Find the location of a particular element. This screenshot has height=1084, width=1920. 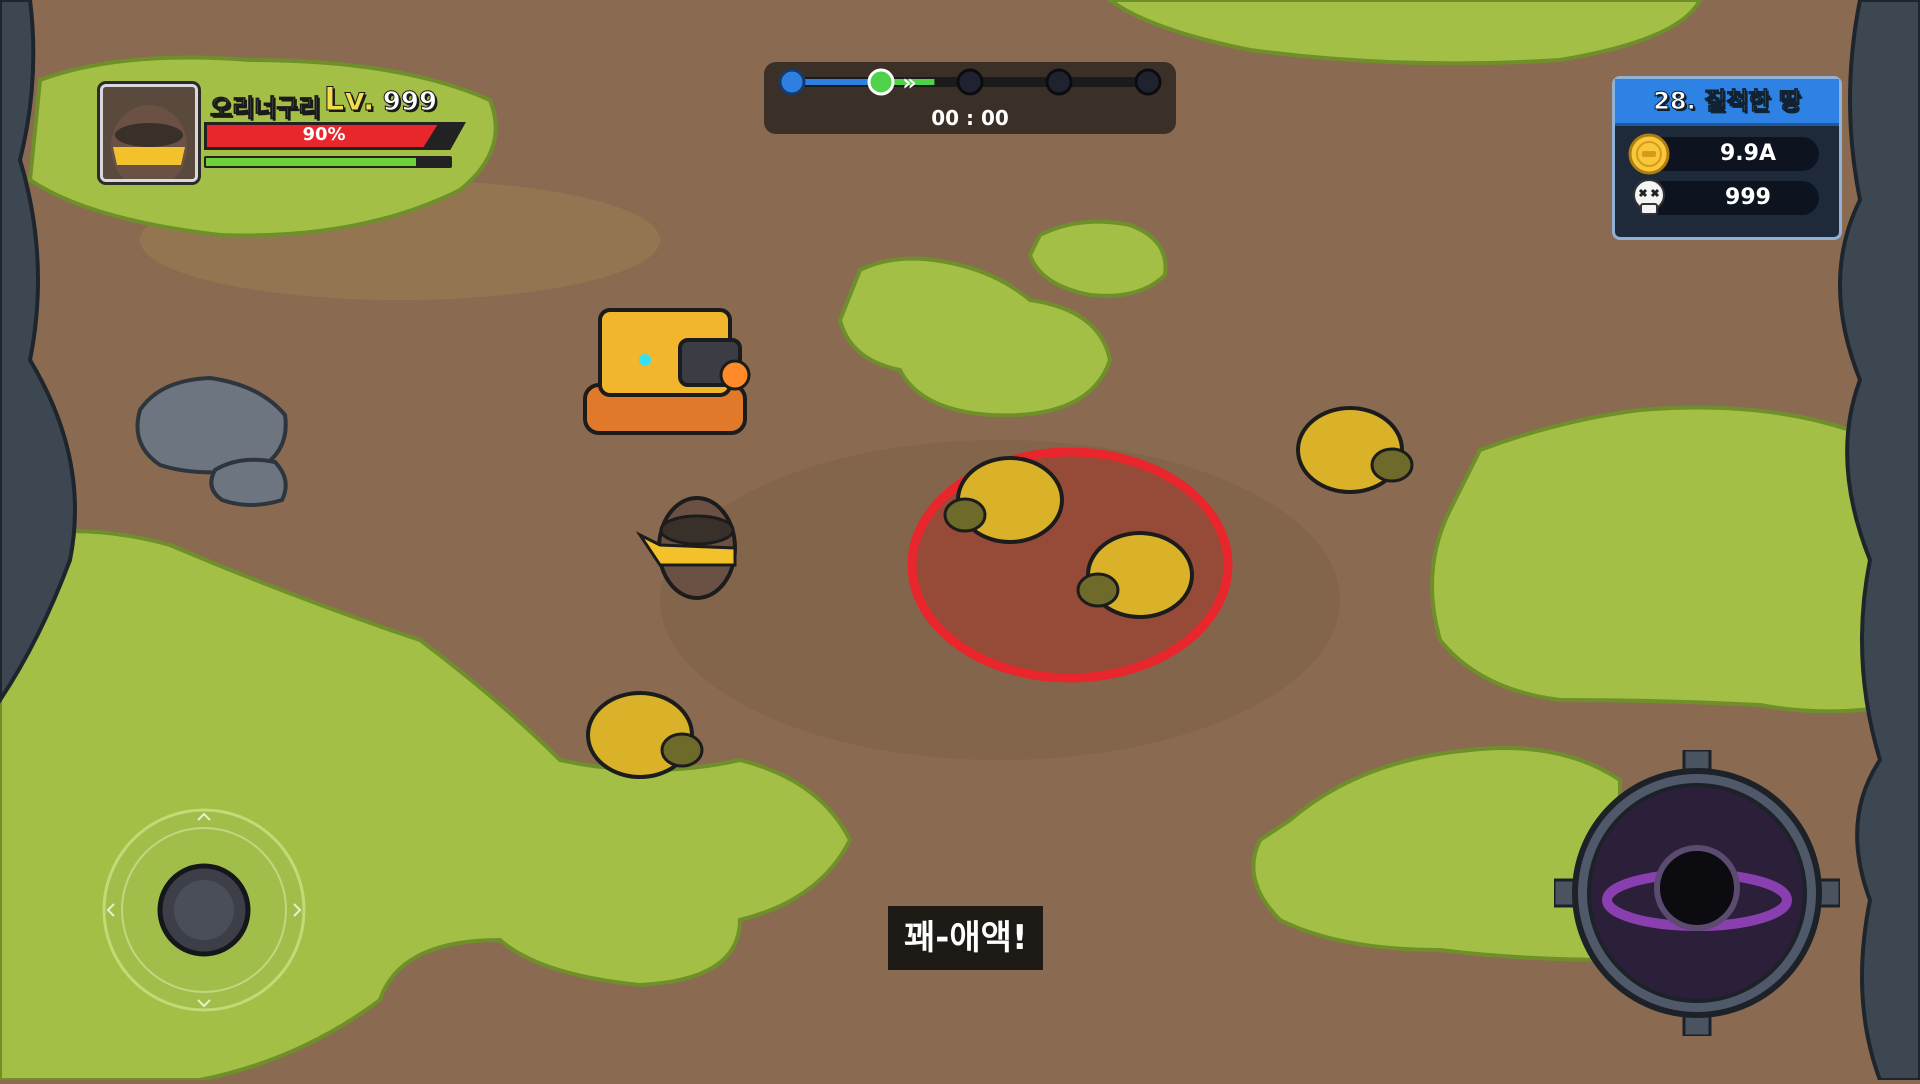

black-hole-skill-icon is located at coordinates (1697, 893).